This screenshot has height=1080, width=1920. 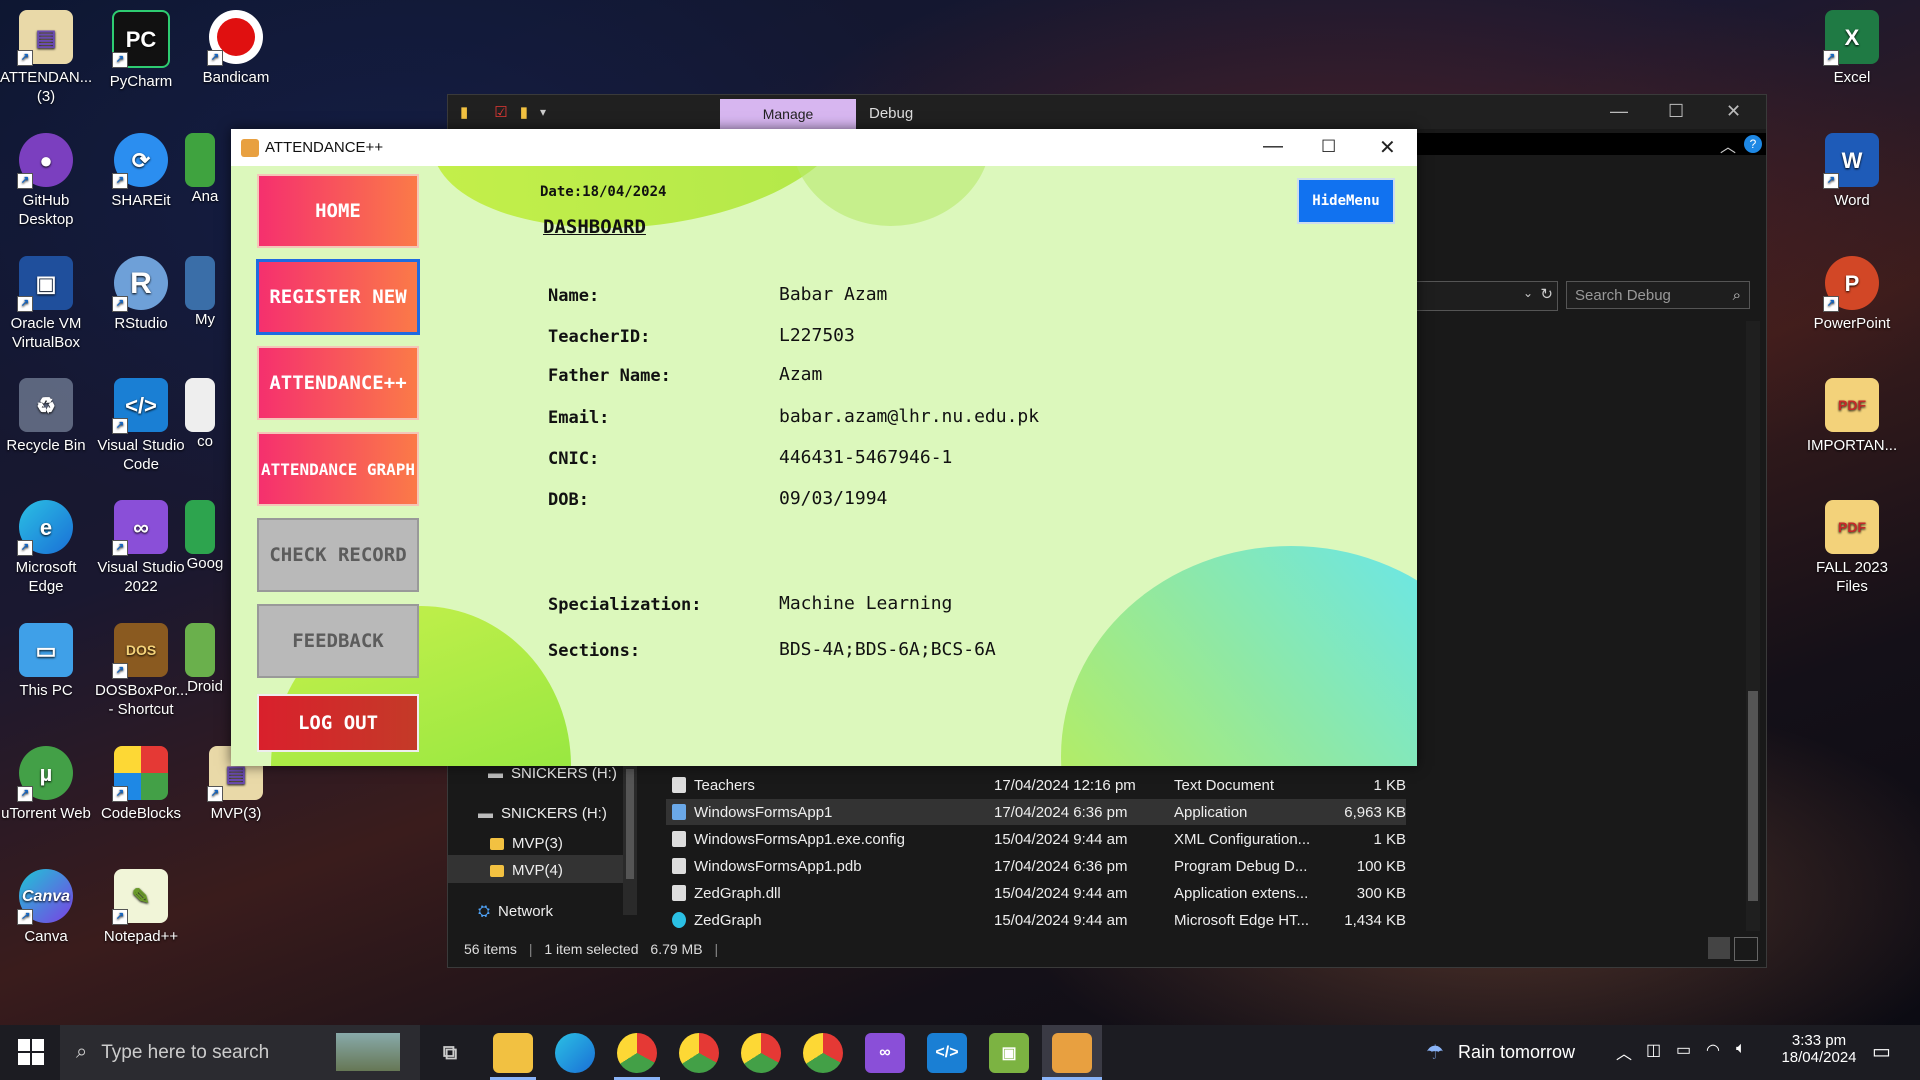 What do you see at coordinates (338, 723) in the screenshot?
I see `logout-button: LOG OUT` at bounding box center [338, 723].